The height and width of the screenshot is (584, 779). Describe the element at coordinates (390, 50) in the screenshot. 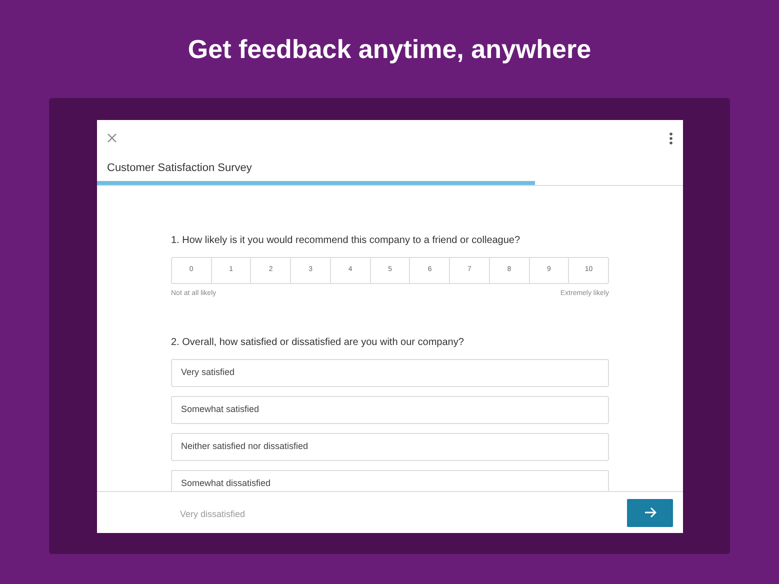

I see `headline: Get feedback anytime, anywhere` at that location.